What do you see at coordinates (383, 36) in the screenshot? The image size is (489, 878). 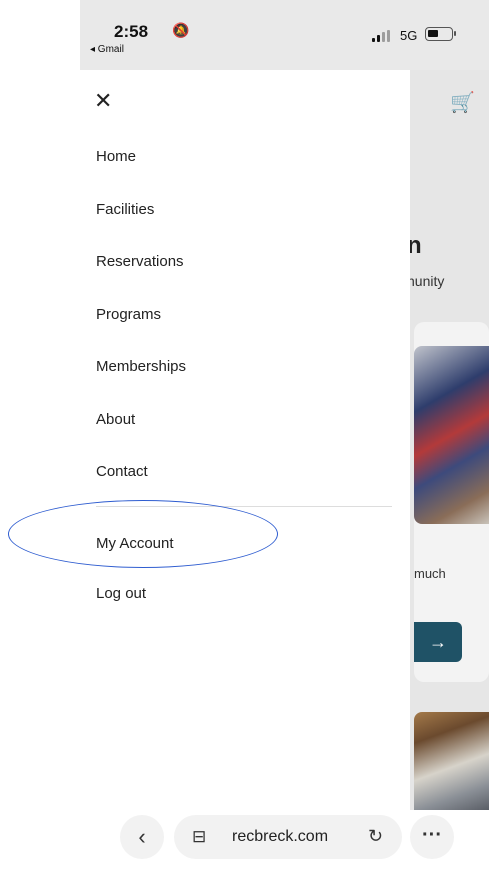 I see `signal-icon` at bounding box center [383, 36].